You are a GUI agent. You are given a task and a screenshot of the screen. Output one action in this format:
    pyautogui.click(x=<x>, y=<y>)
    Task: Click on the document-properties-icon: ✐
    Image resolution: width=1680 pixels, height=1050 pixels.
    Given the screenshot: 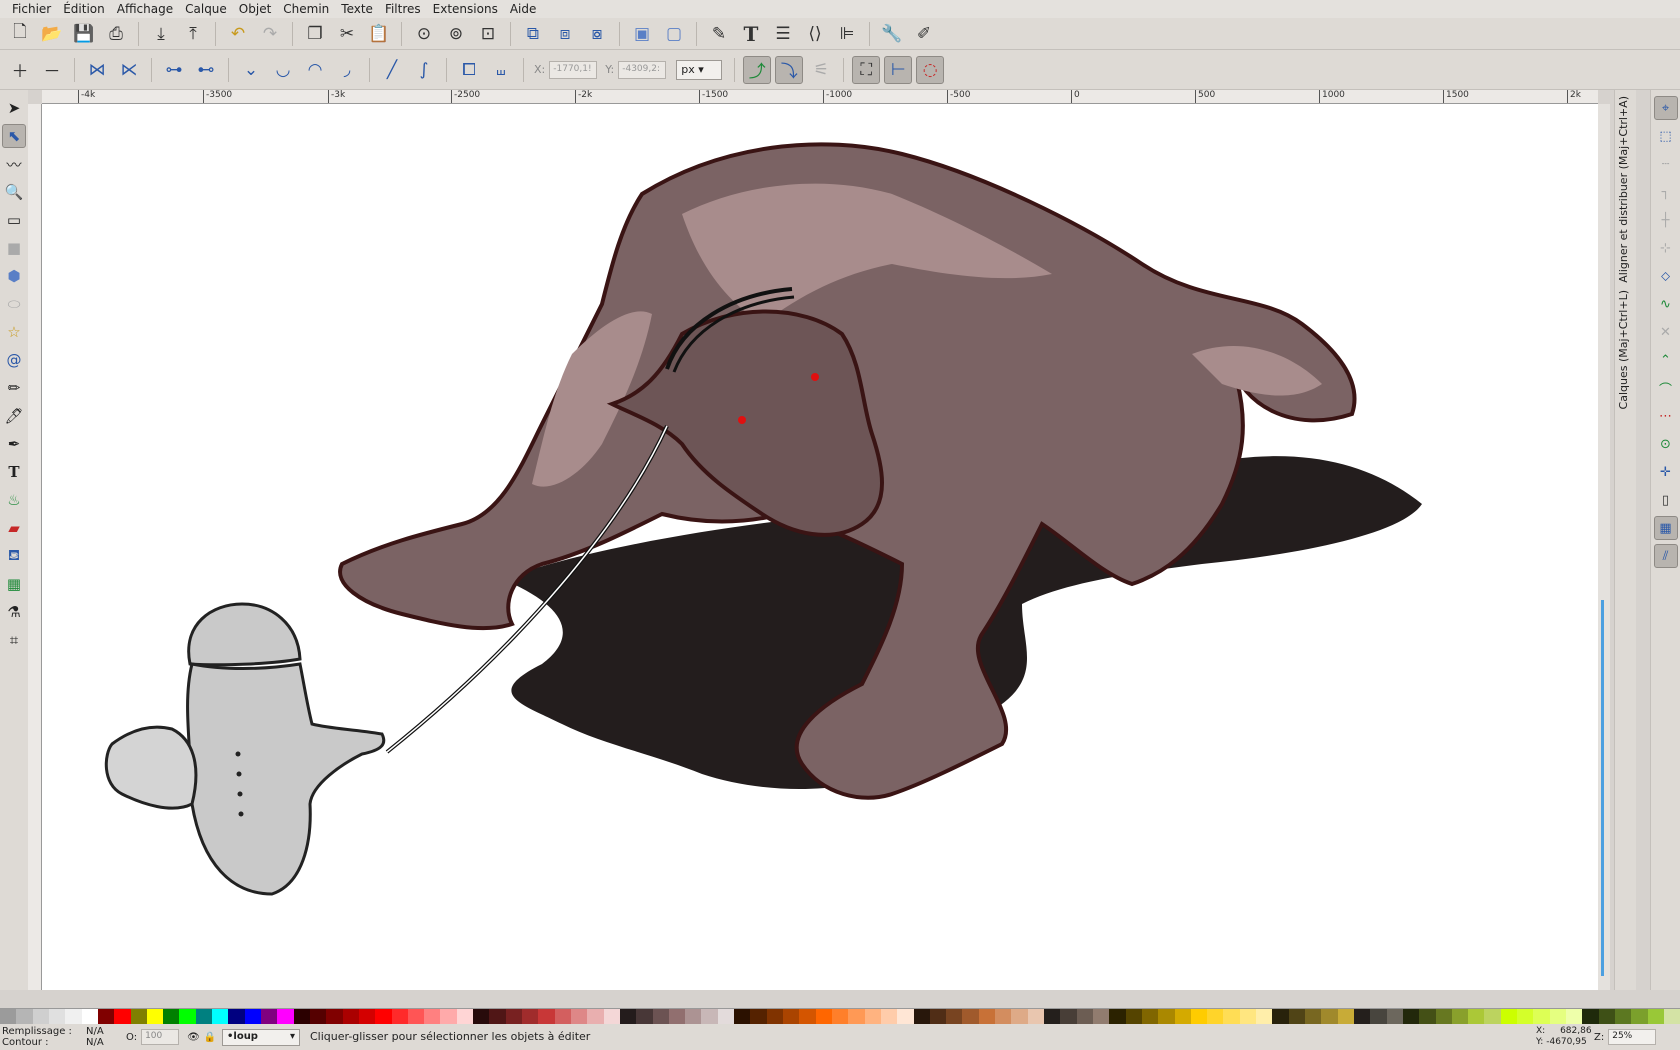 What is the action you would take?
    pyautogui.click(x=924, y=34)
    